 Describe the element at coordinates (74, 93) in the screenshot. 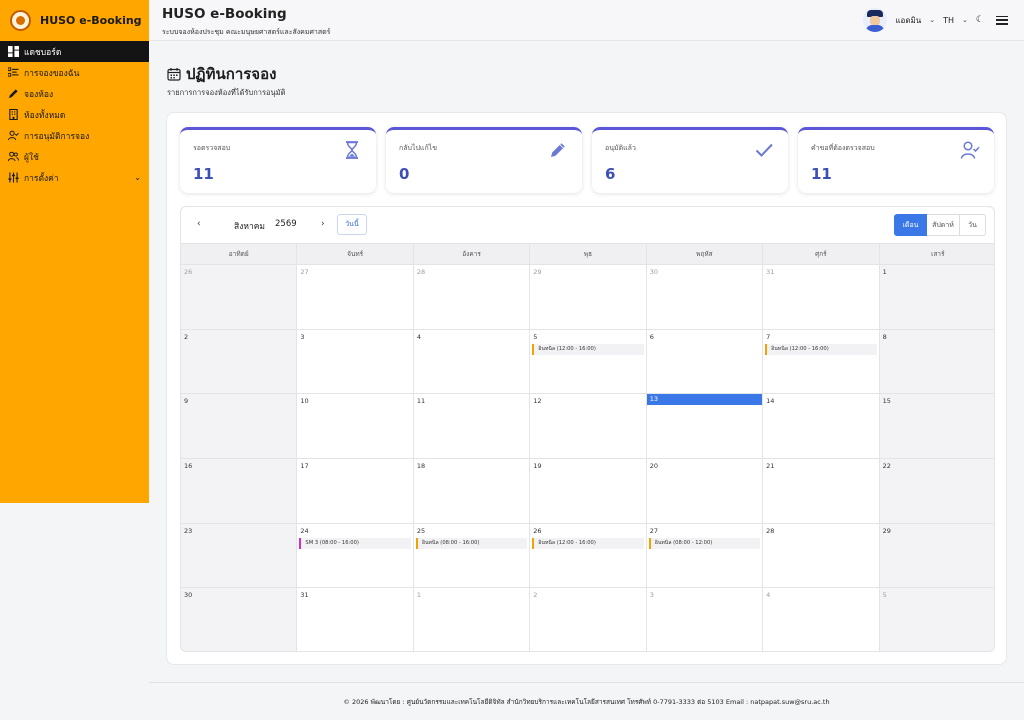

I see `sidebar-item-book-room: จองห้อง` at that location.